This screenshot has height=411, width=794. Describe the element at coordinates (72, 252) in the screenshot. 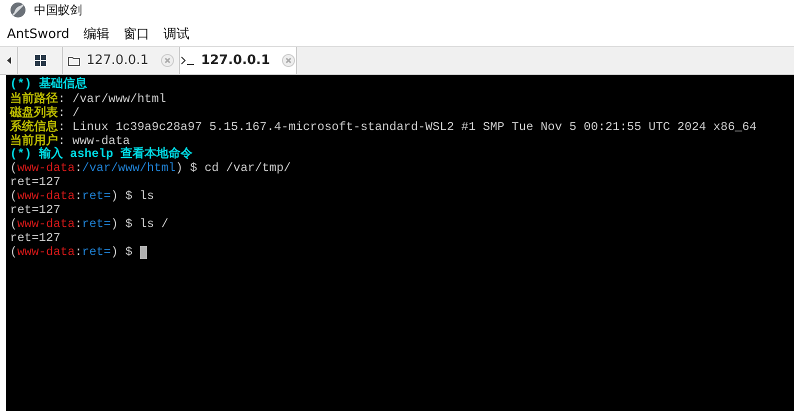

I see `terminal-line: (www-data:ret=) $` at that location.